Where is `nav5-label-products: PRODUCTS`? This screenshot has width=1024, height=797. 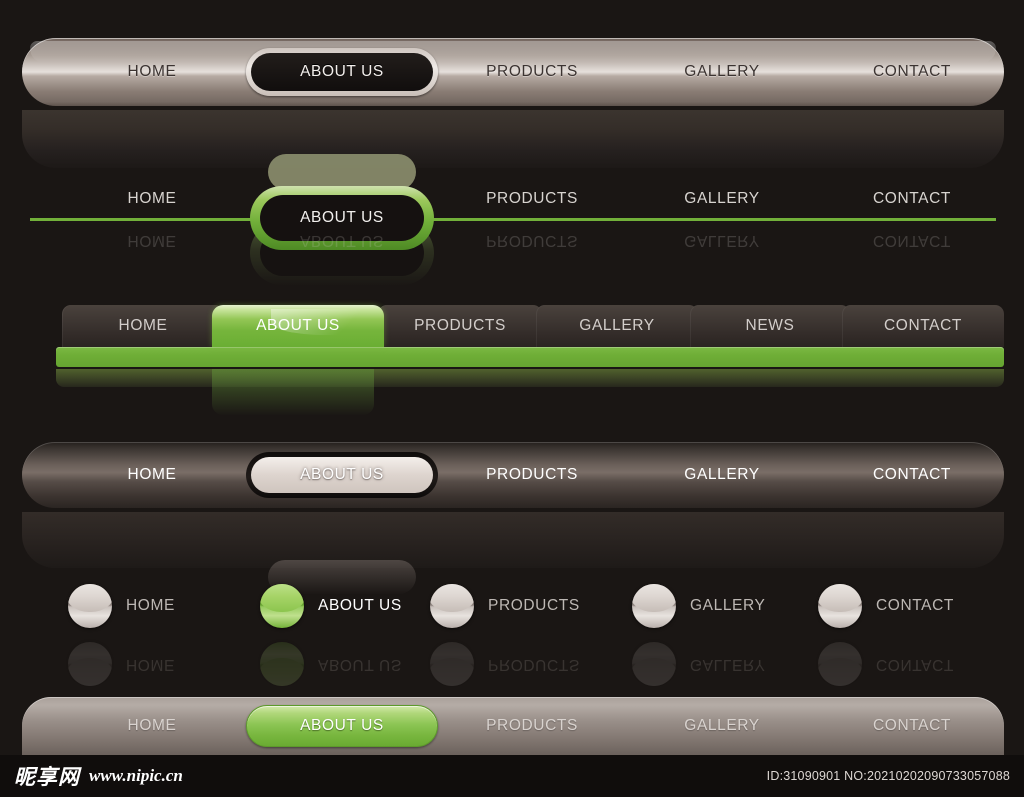
nav5-label-products: PRODUCTS is located at coordinates (534, 605).